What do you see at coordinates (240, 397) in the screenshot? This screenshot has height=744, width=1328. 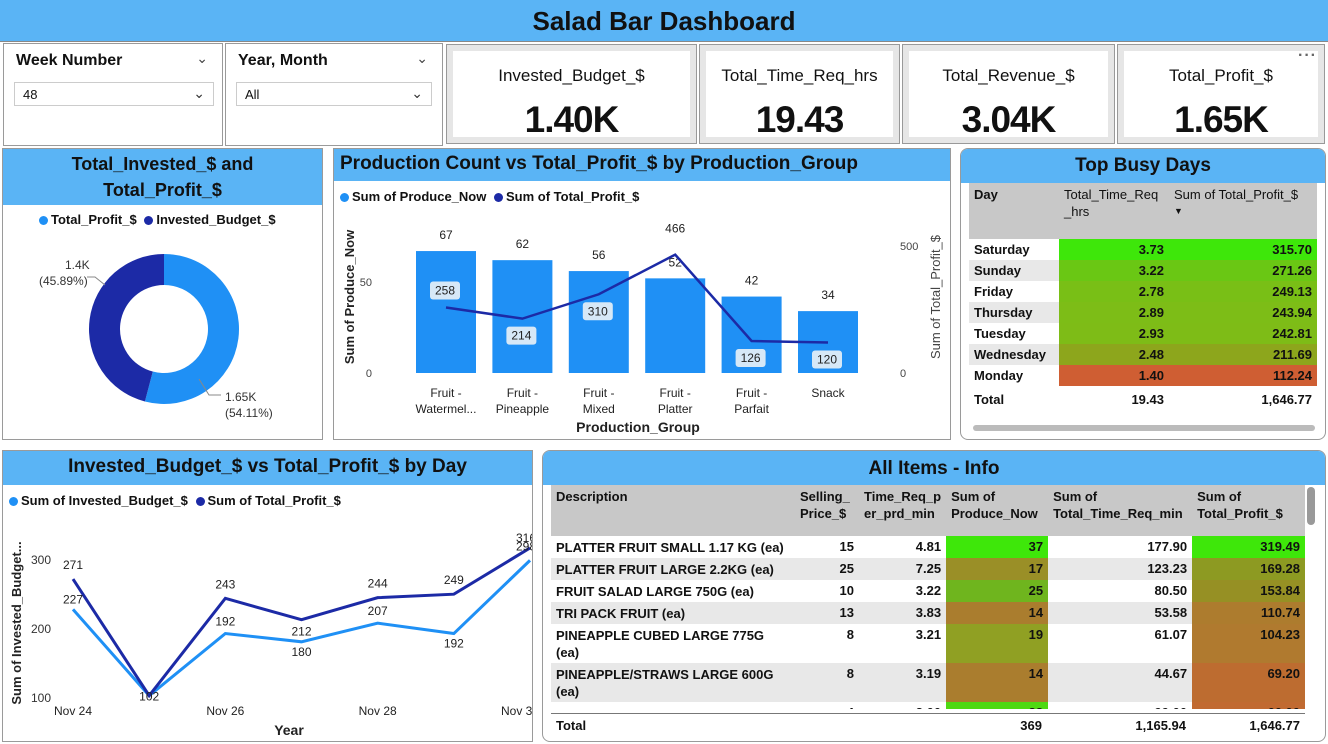 I see `donut-label-profit-value: 1.65K` at bounding box center [240, 397].